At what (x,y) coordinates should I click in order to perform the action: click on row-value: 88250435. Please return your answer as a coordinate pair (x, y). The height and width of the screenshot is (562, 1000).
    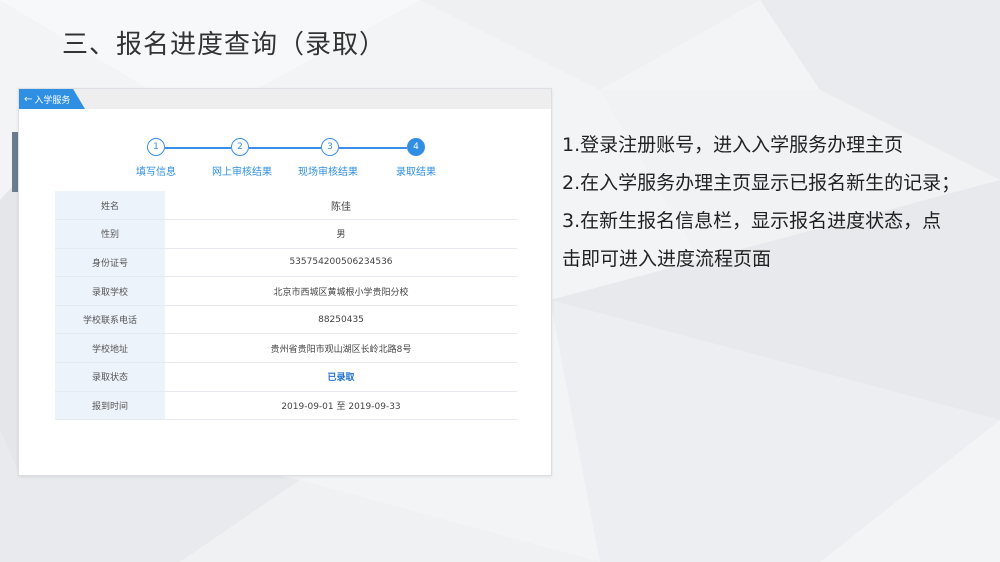
    Looking at the image, I should click on (341, 320).